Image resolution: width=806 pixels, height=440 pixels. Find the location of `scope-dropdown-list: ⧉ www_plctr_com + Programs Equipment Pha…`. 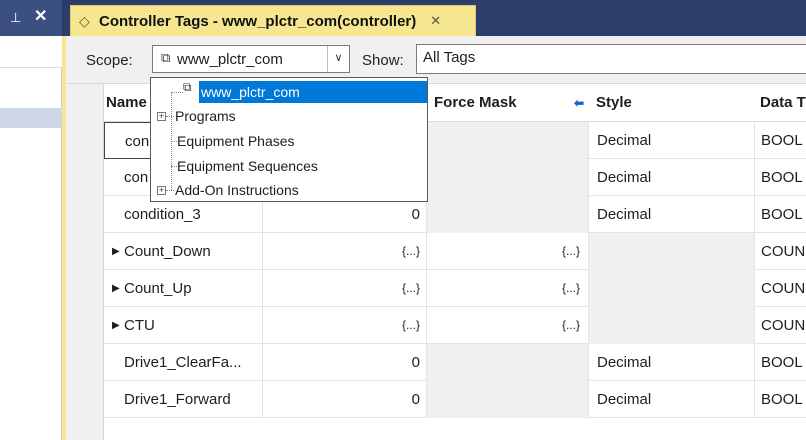

scope-dropdown-list: ⧉ www_plctr_com + Programs Equipment Pha… is located at coordinates (289, 139).